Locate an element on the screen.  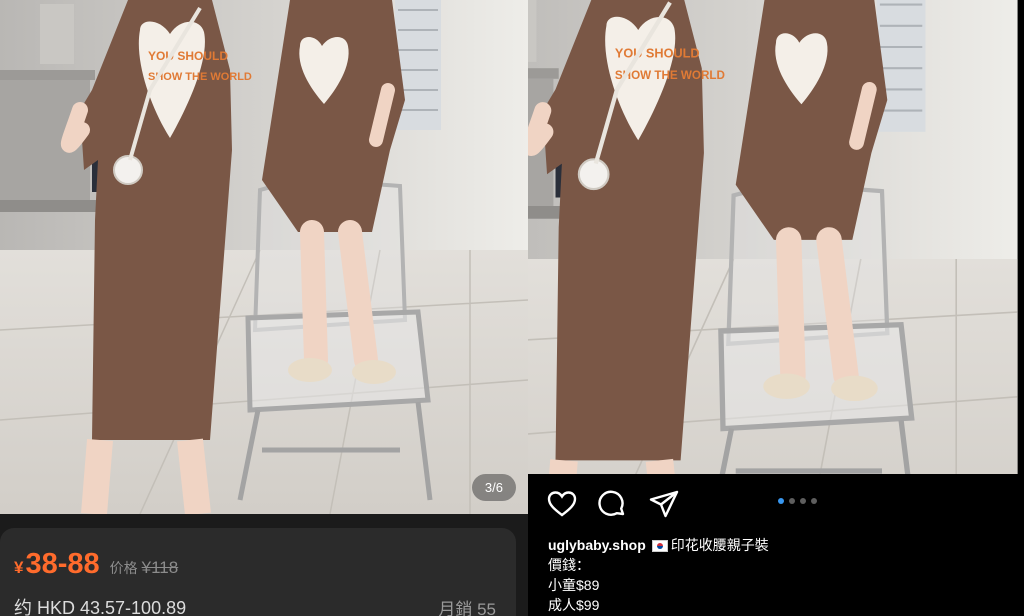
comment-icon is located at coordinates (612, 504).